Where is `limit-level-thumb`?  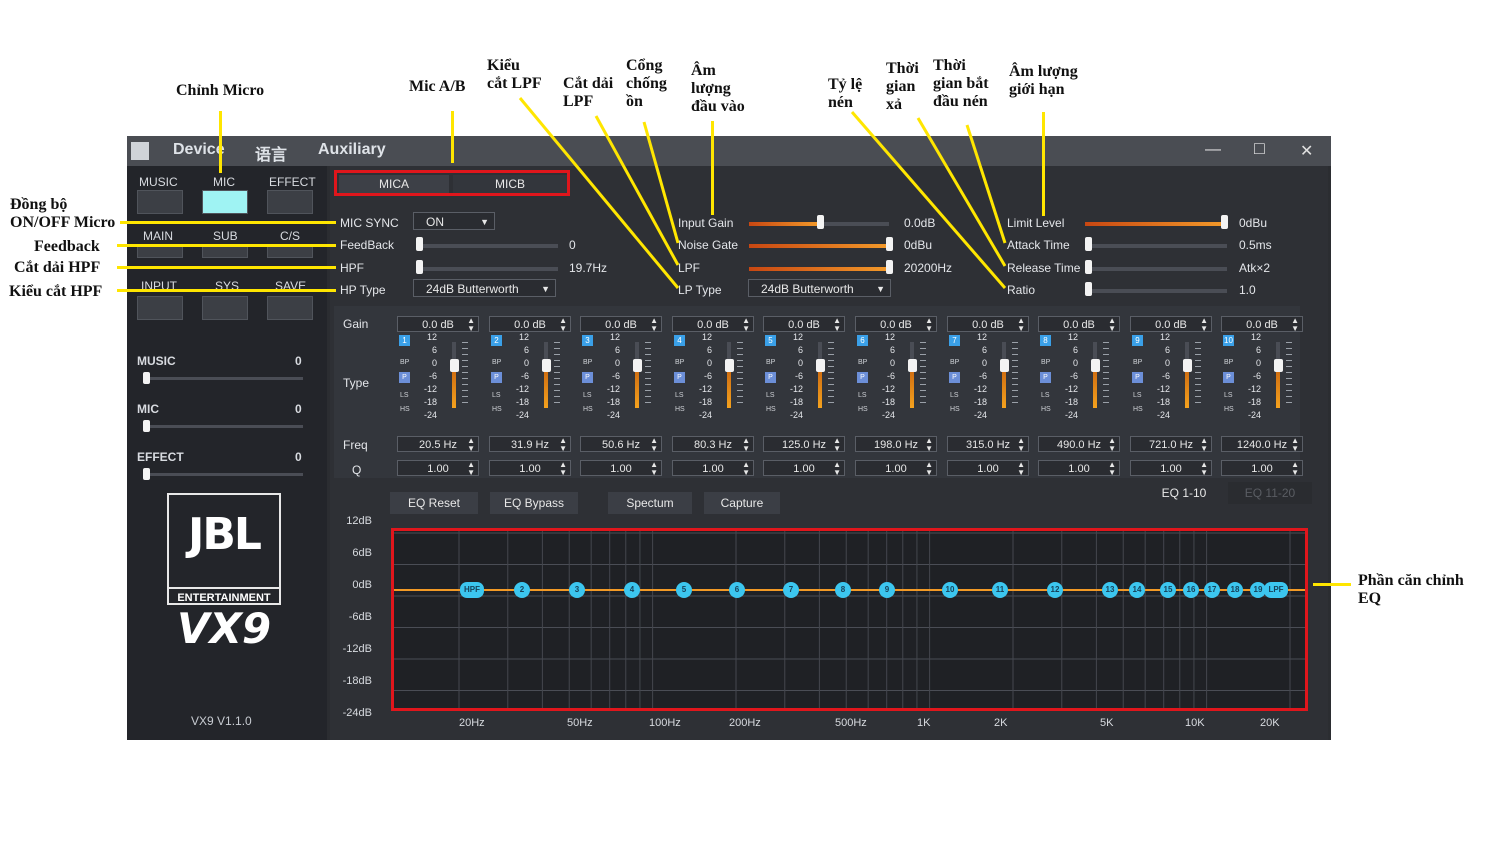 limit-level-thumb is located at coordinates (1224, 222).